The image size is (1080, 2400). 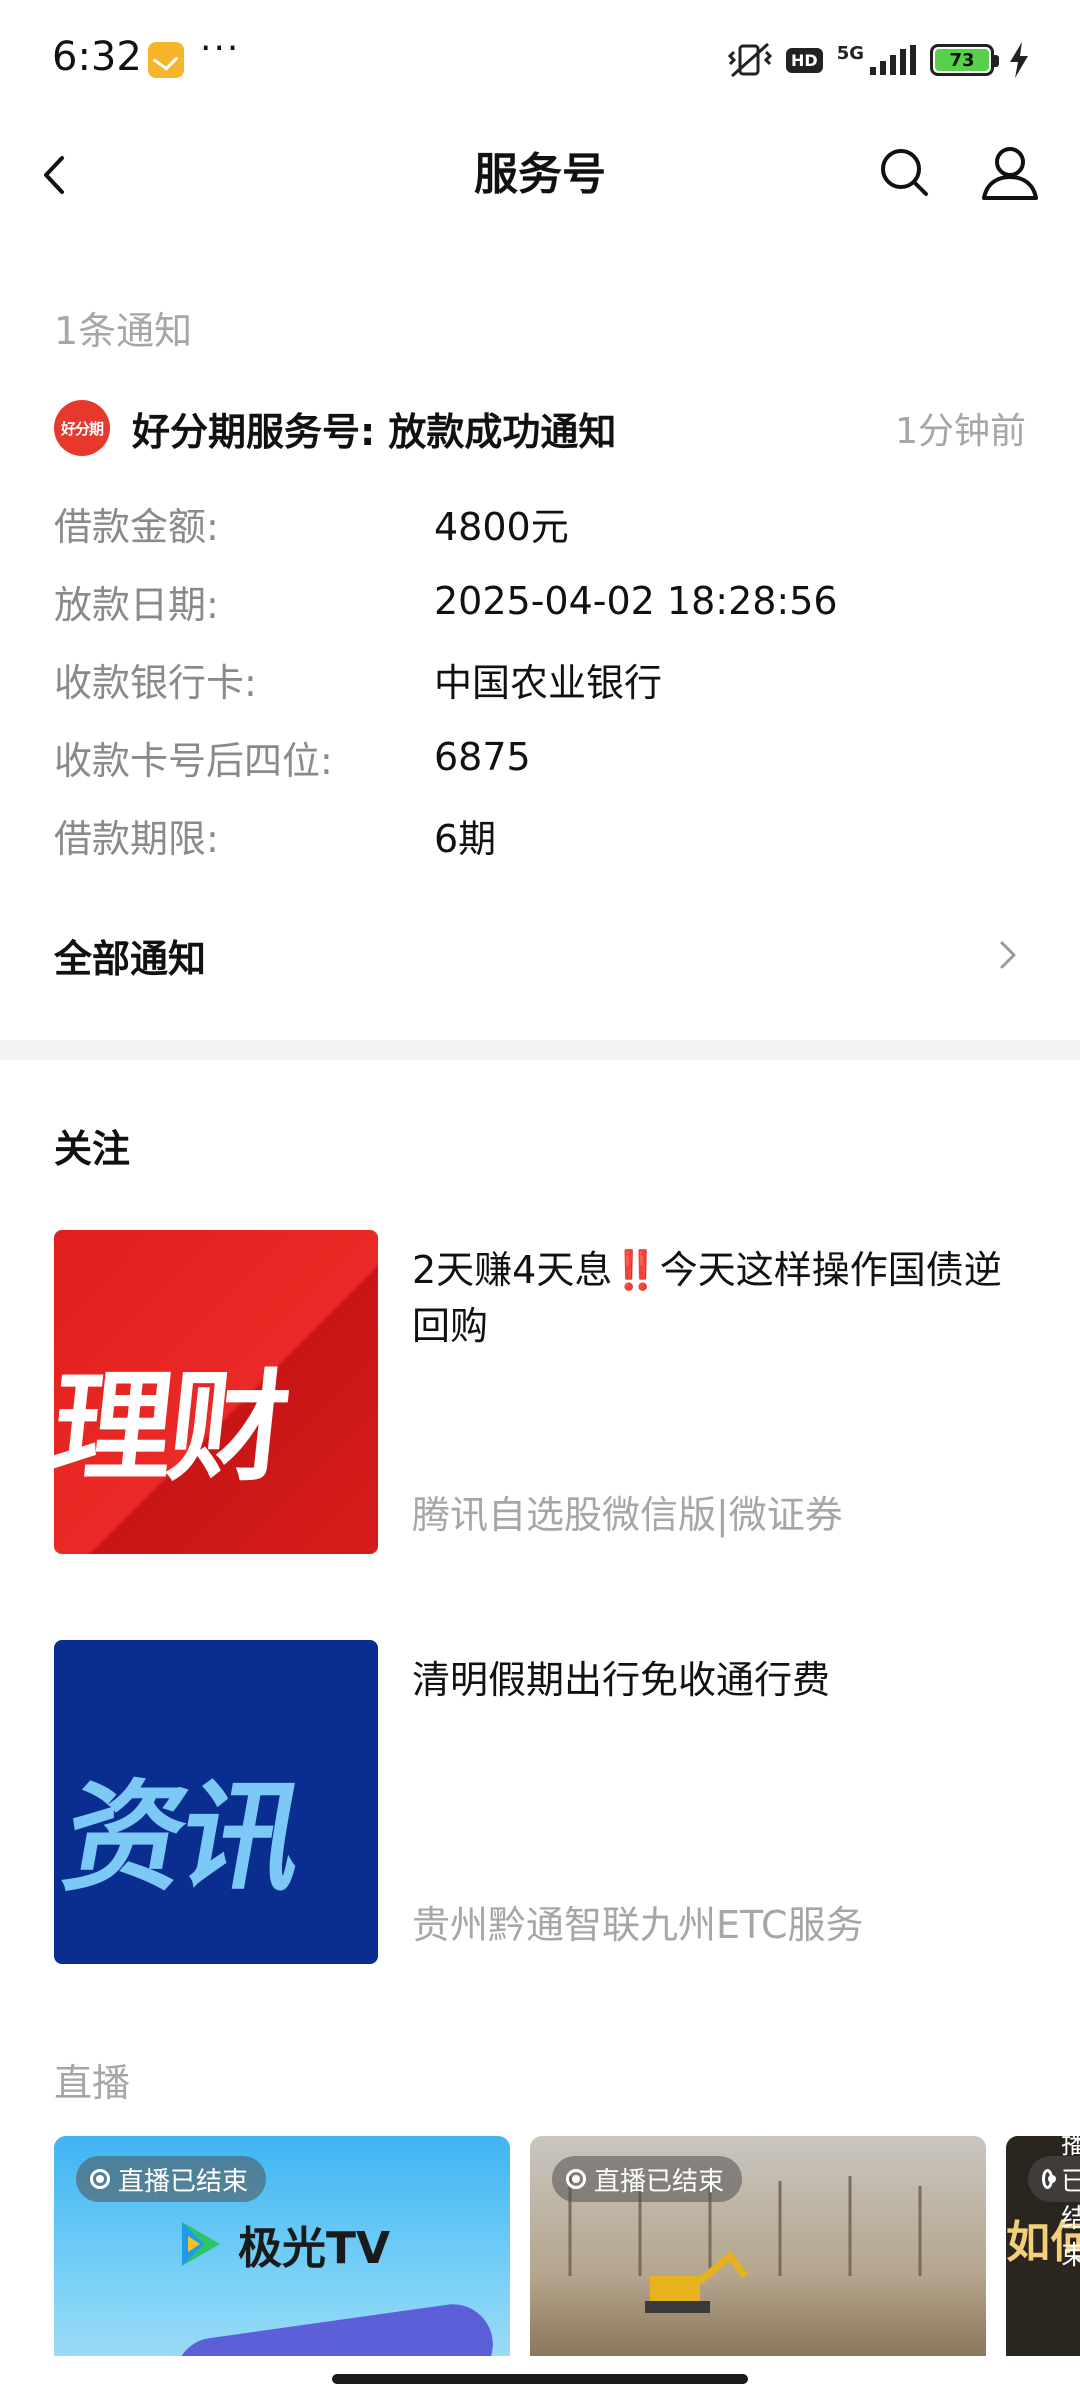 What do you see at coordinates (130, 958) in the screenshot?
I see `all-notifications-label: 全部通知` at bounding box center [130, 958].